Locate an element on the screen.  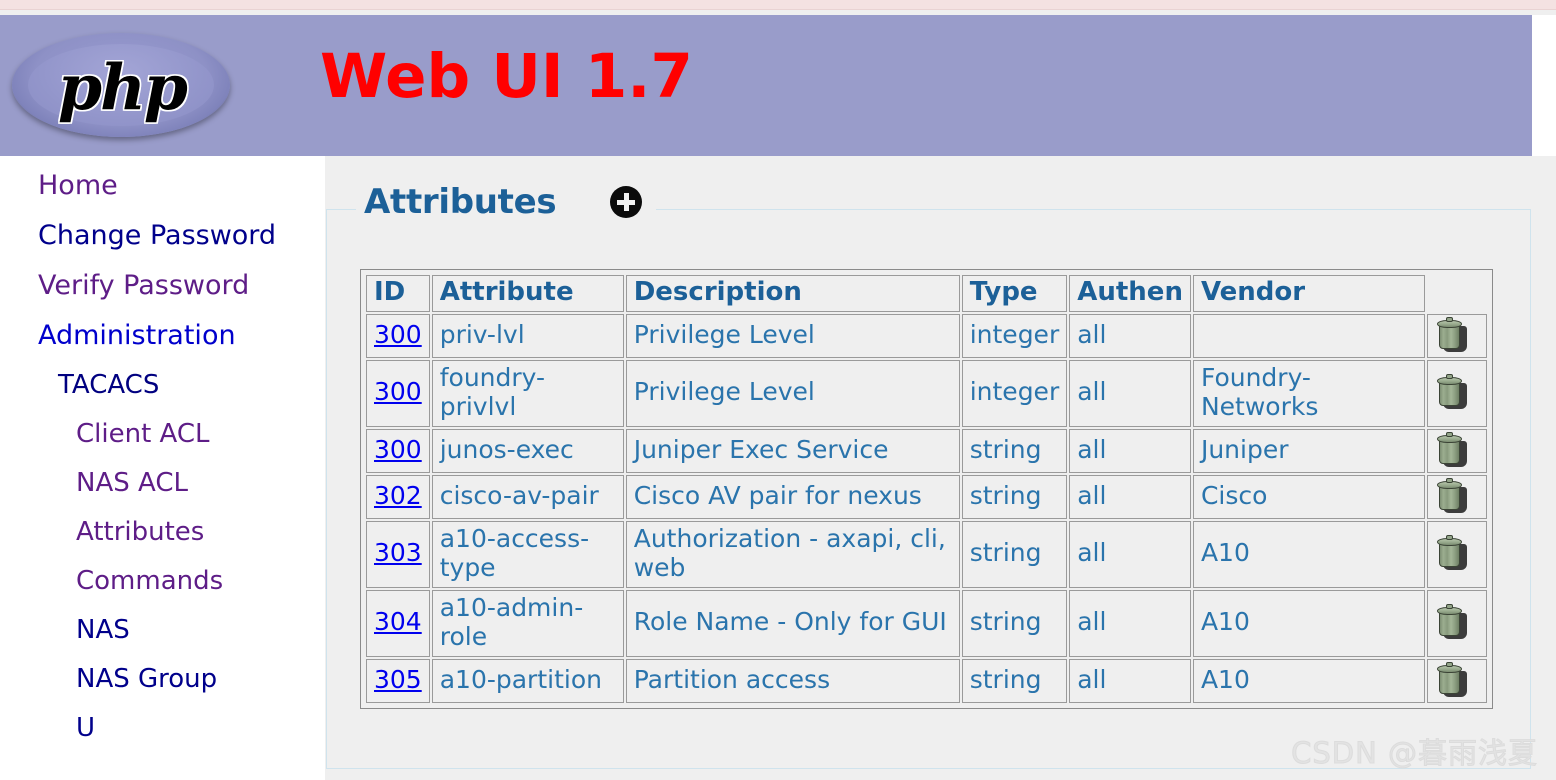
column-header-id: ID is located at coordinates (398, 293).